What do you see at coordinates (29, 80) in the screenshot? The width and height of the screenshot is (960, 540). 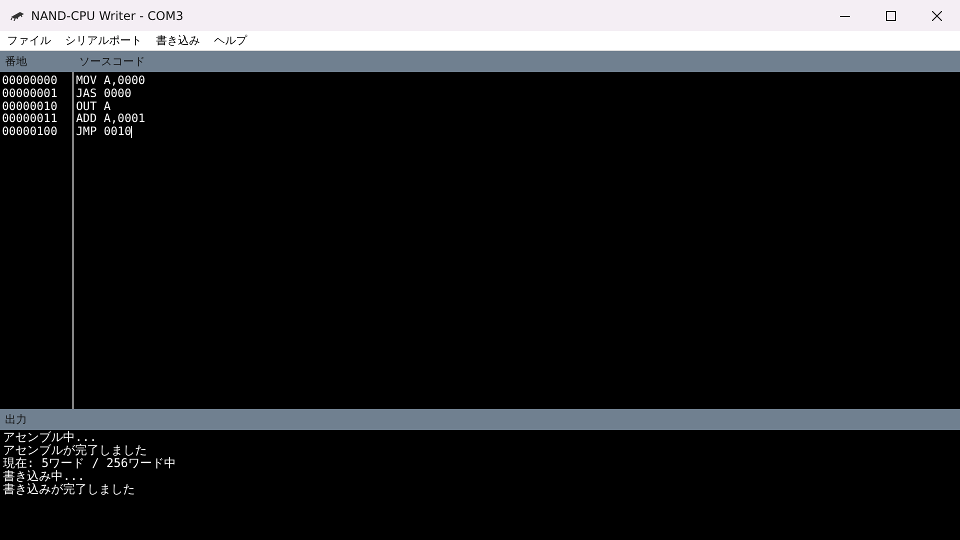 I see `address-text: 00000000` at bounding box center [29, 80].